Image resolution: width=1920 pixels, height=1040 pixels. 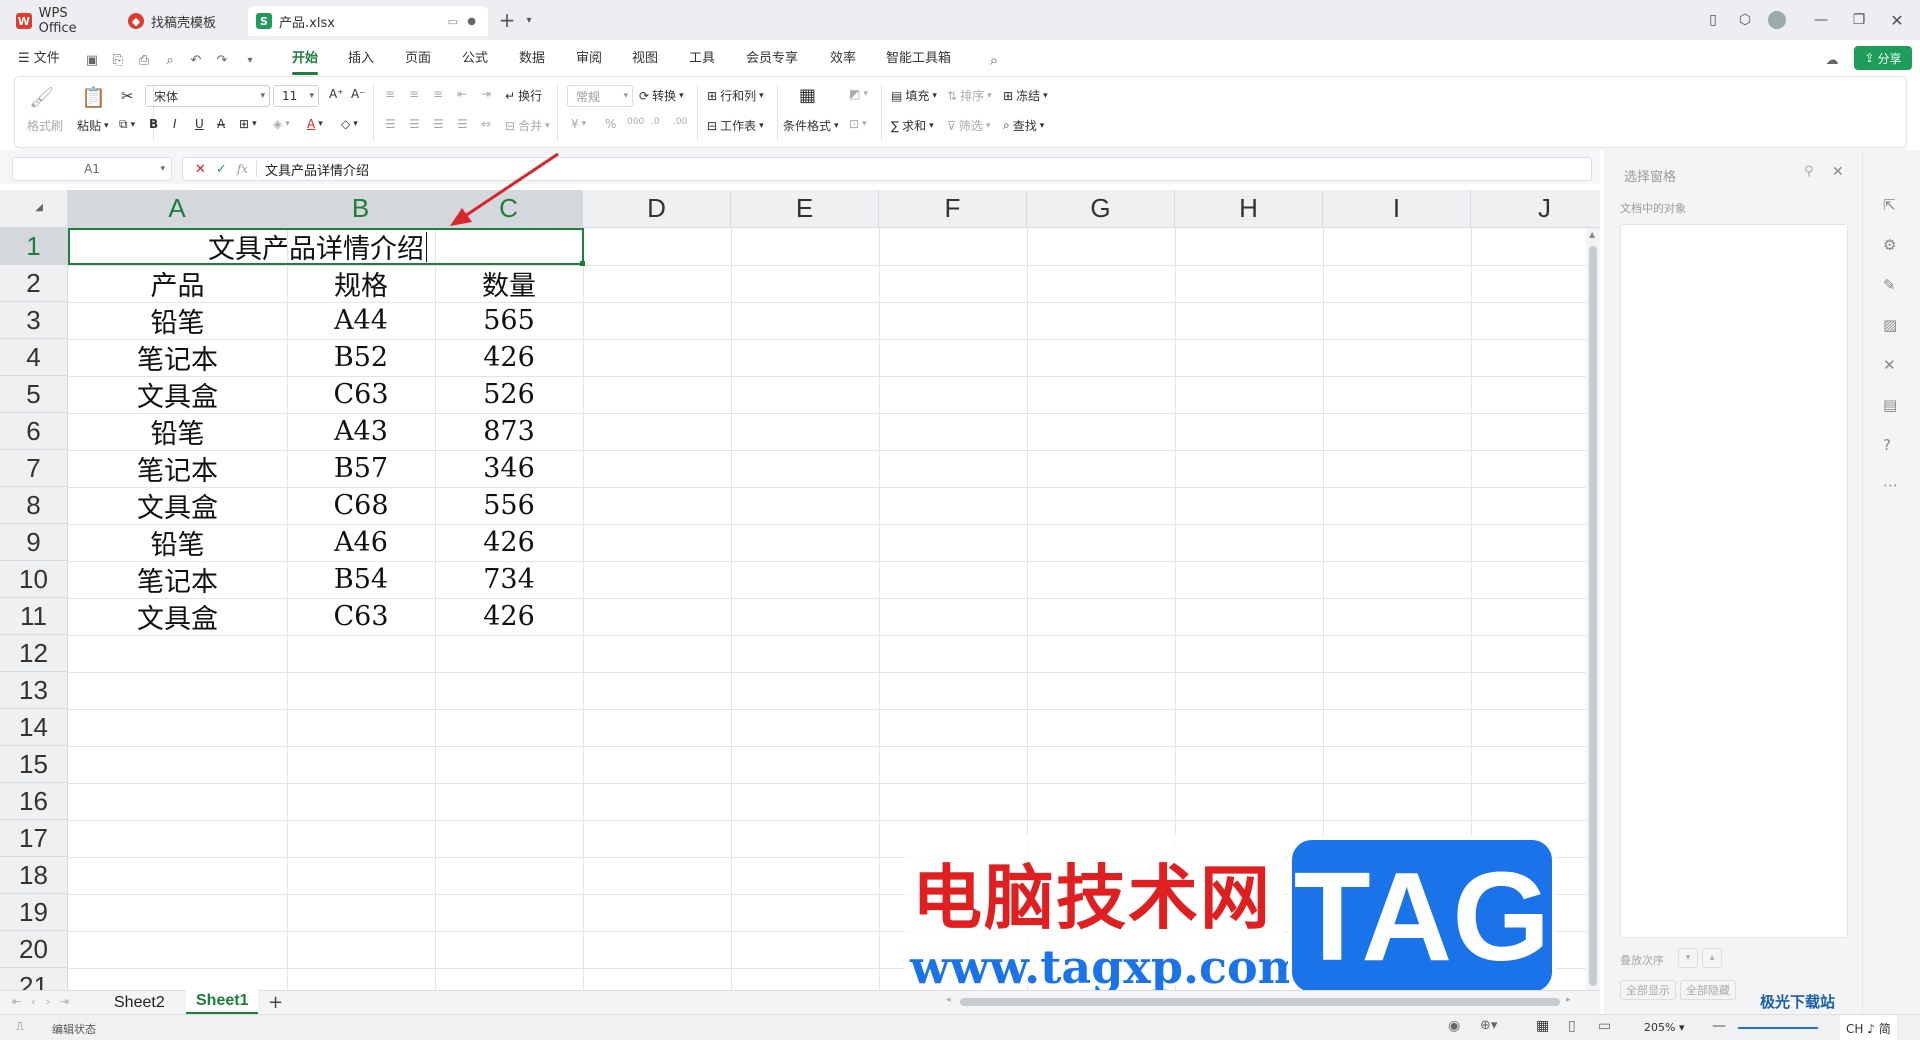 What do you see at coordinates (1745, 20) in the screenshot?
I see `cube-icon: ⬡` at bounding box center [1745, 20].